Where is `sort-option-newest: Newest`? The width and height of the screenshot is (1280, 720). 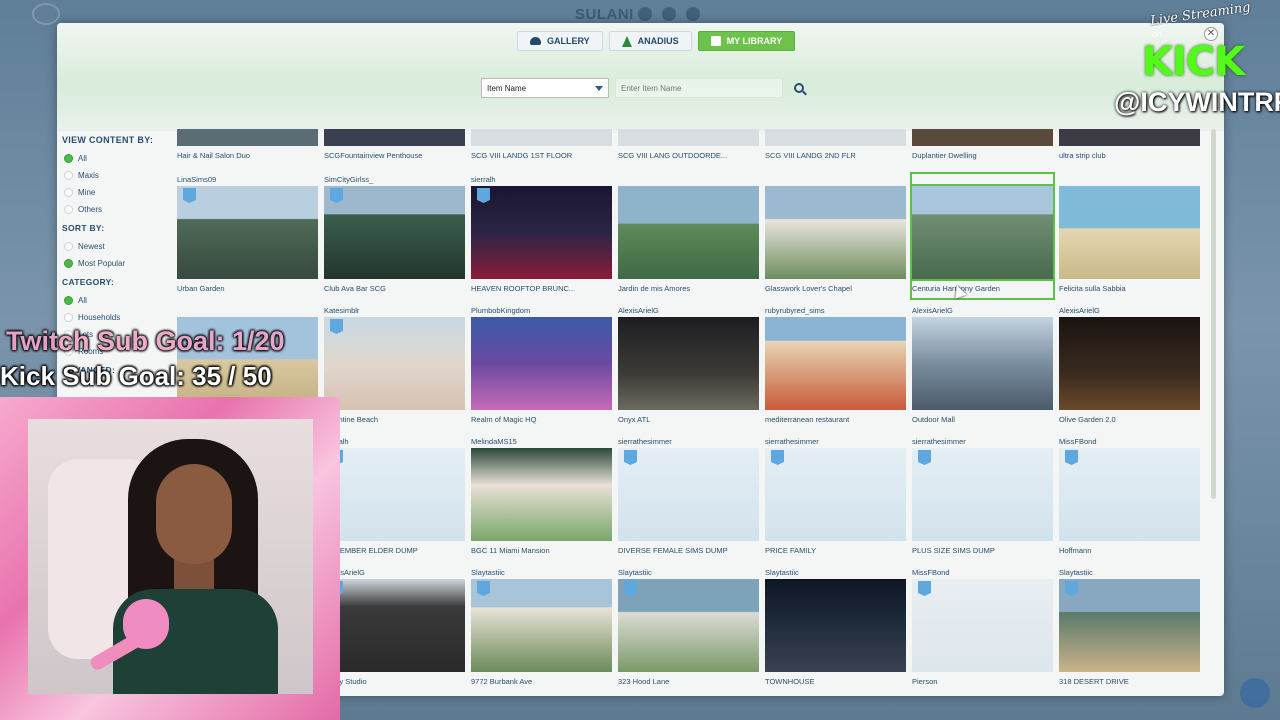 sort-option-newest: Newest is located at coordinates (117, 246).